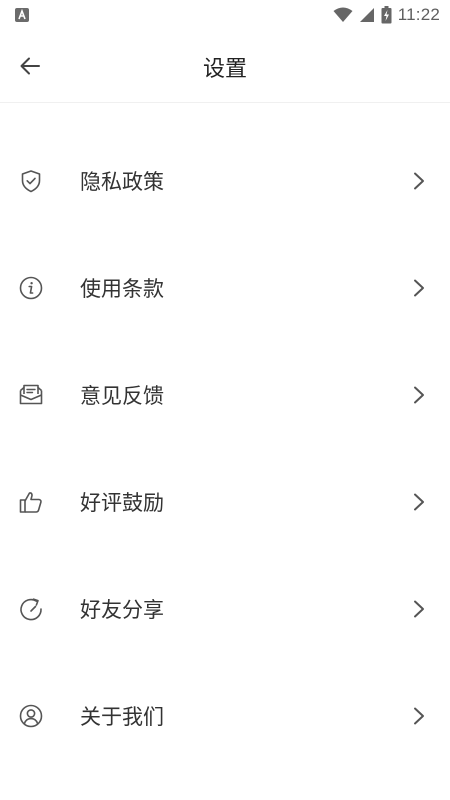 The width and height of the screenshot is (450, 800). Describe the element at coordinates (366, 15) in the screenshot. I see `cellular-signal-icon` at that location.